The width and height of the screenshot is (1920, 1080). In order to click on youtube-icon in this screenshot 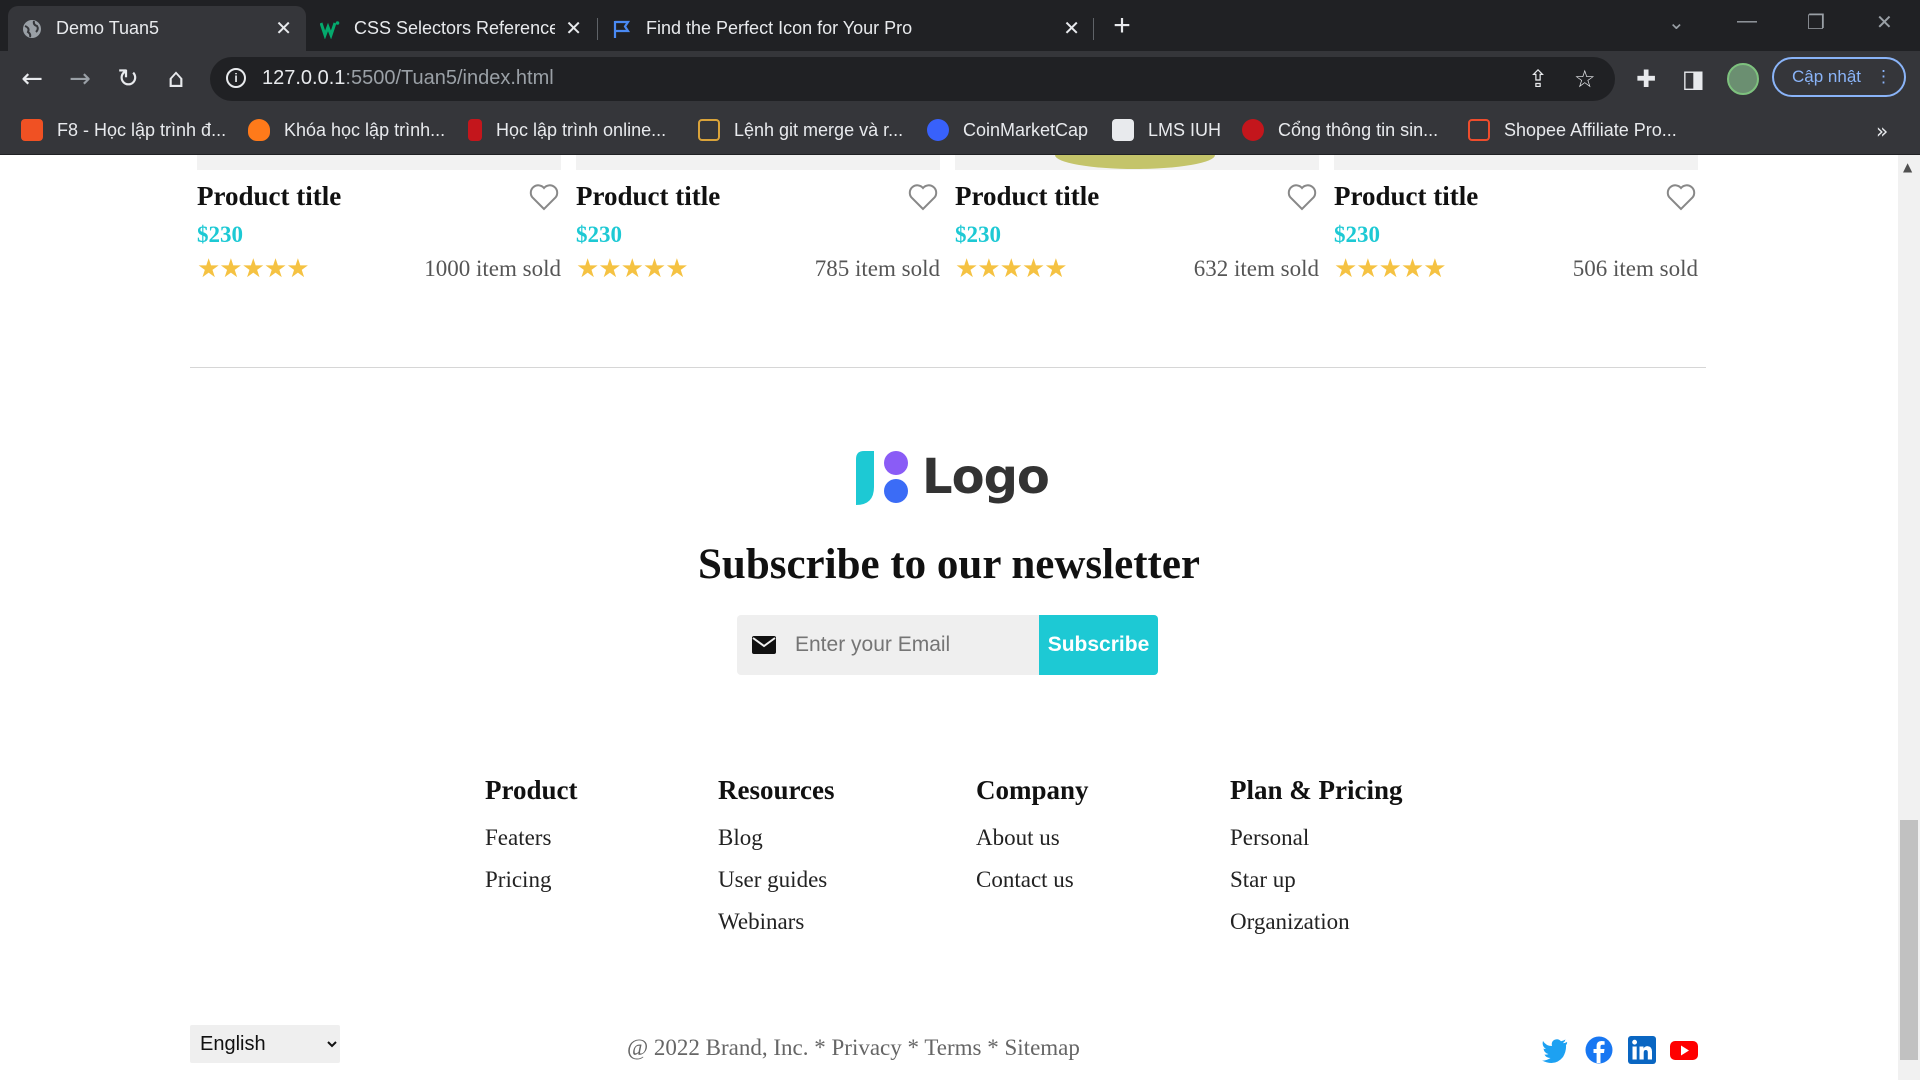, I will do `click(1684, 1050)`.